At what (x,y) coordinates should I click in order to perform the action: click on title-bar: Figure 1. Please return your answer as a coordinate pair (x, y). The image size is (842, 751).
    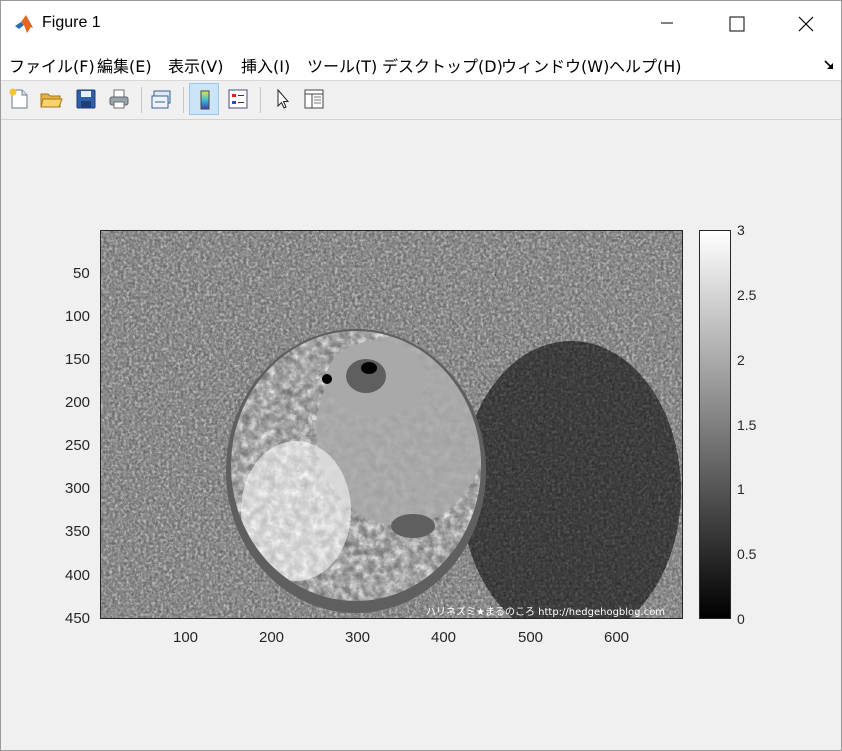
    Looking at the image, I should click on (421, 24).